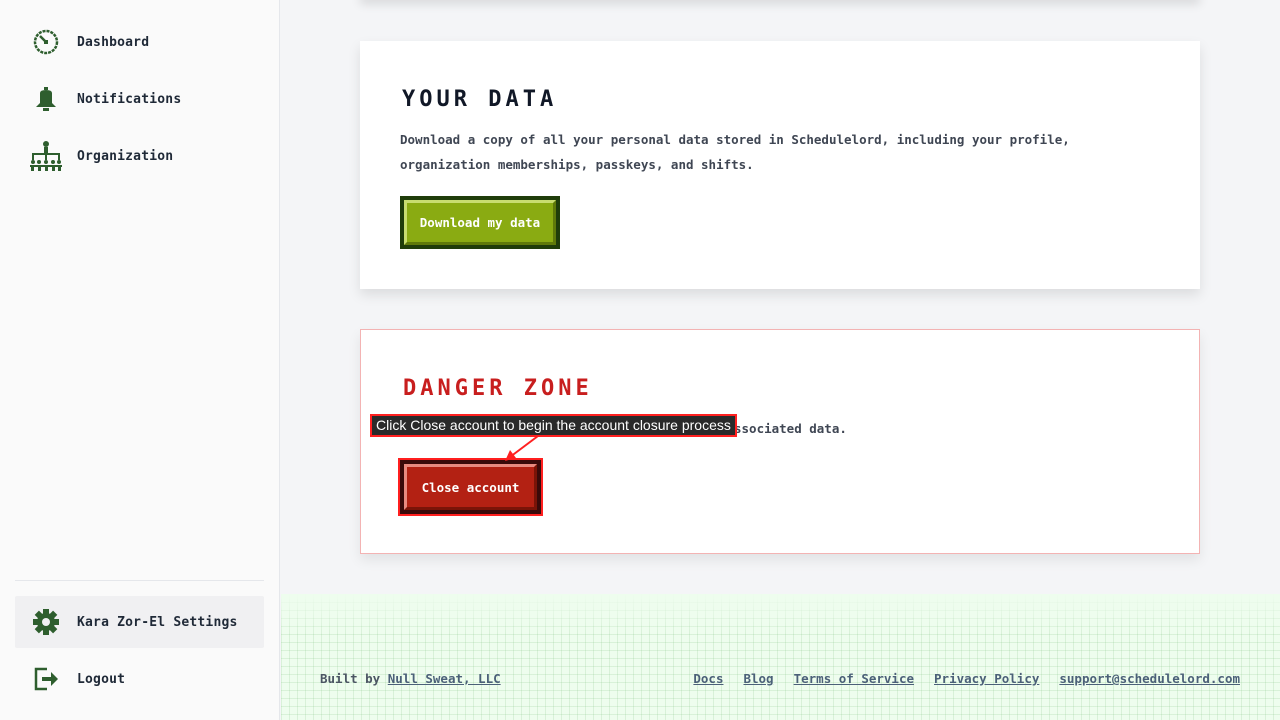  I want to click on sidebar-item-organization: Organization, so click(139, 156).